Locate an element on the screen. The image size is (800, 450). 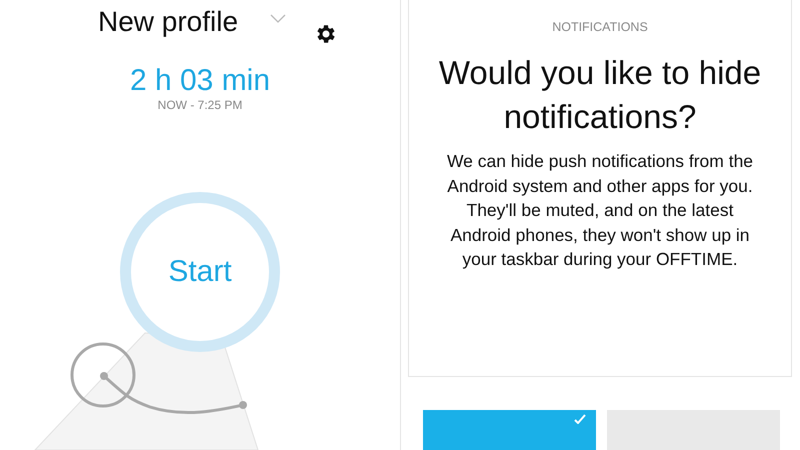
check-icon is located at coordinates (580, 419).